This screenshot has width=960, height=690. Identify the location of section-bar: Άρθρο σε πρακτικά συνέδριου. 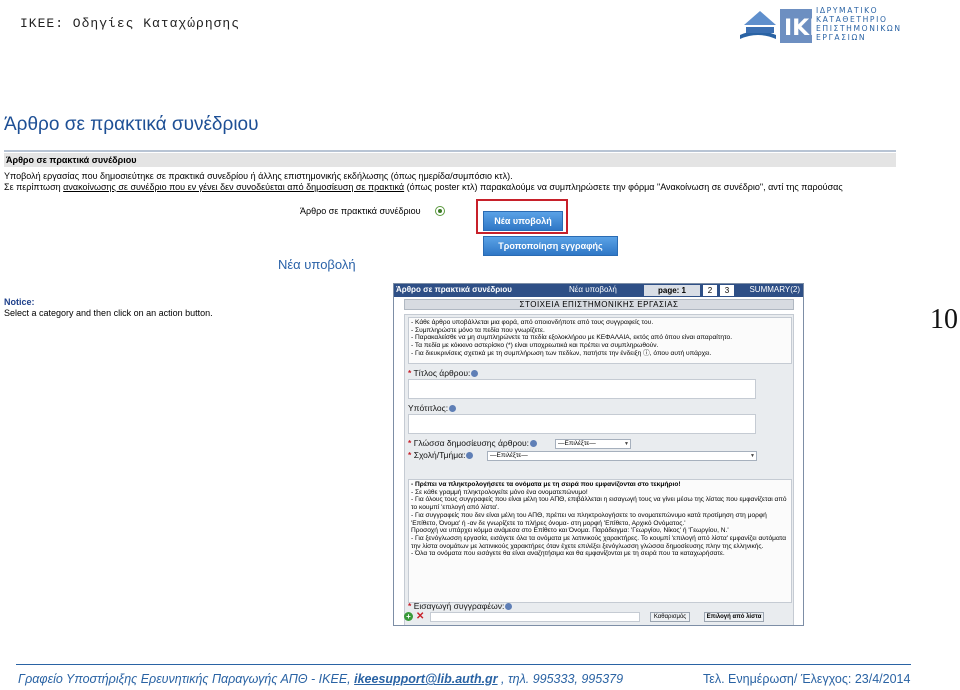
(450, 160).